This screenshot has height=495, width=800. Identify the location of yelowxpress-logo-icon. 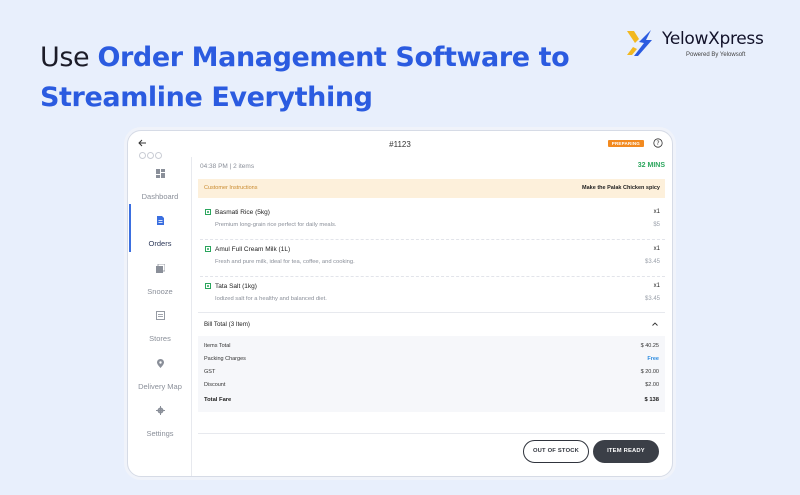
(639, 43).